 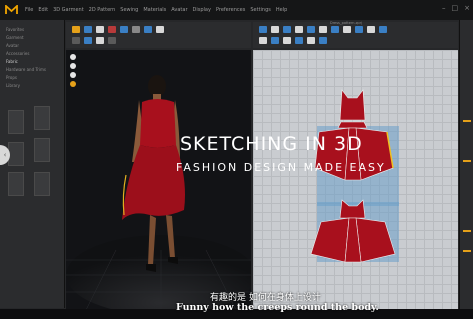 What do you see at coordinates (35, 54) in the screenshot?
I see `tree-item-accessories: Accessories` at bounding box center [35, 54].